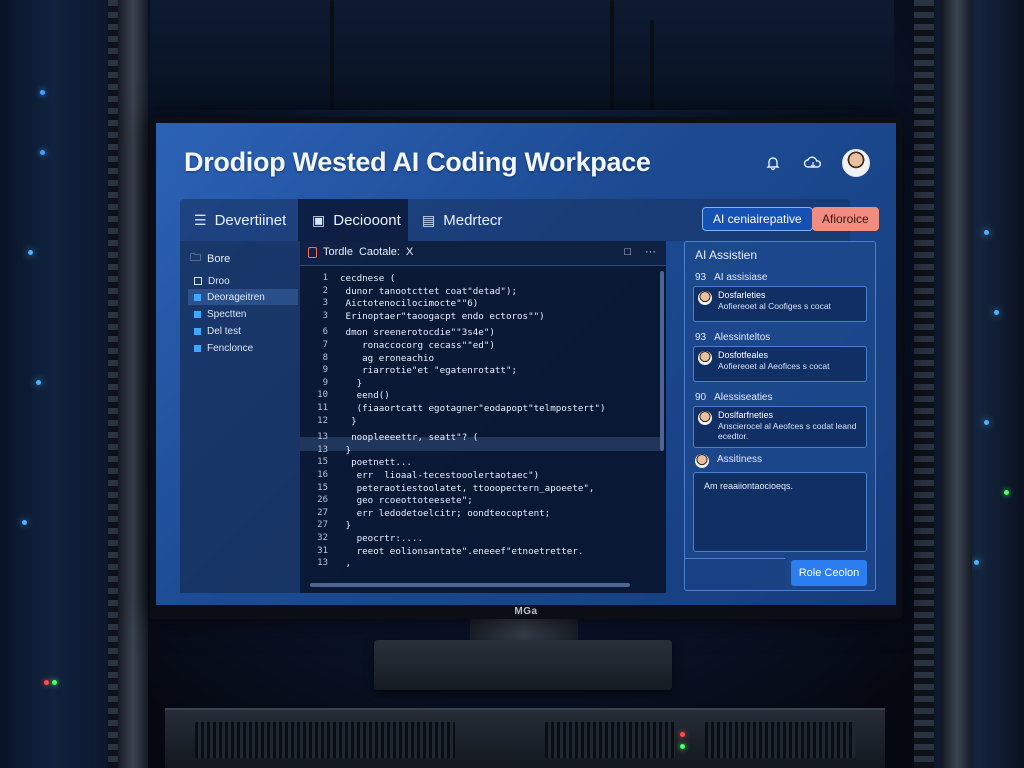  What do you see at coordinates (728, 461) in the screenshot?
I see `chat-header: Assitiness` at bounding box center [728, 461].